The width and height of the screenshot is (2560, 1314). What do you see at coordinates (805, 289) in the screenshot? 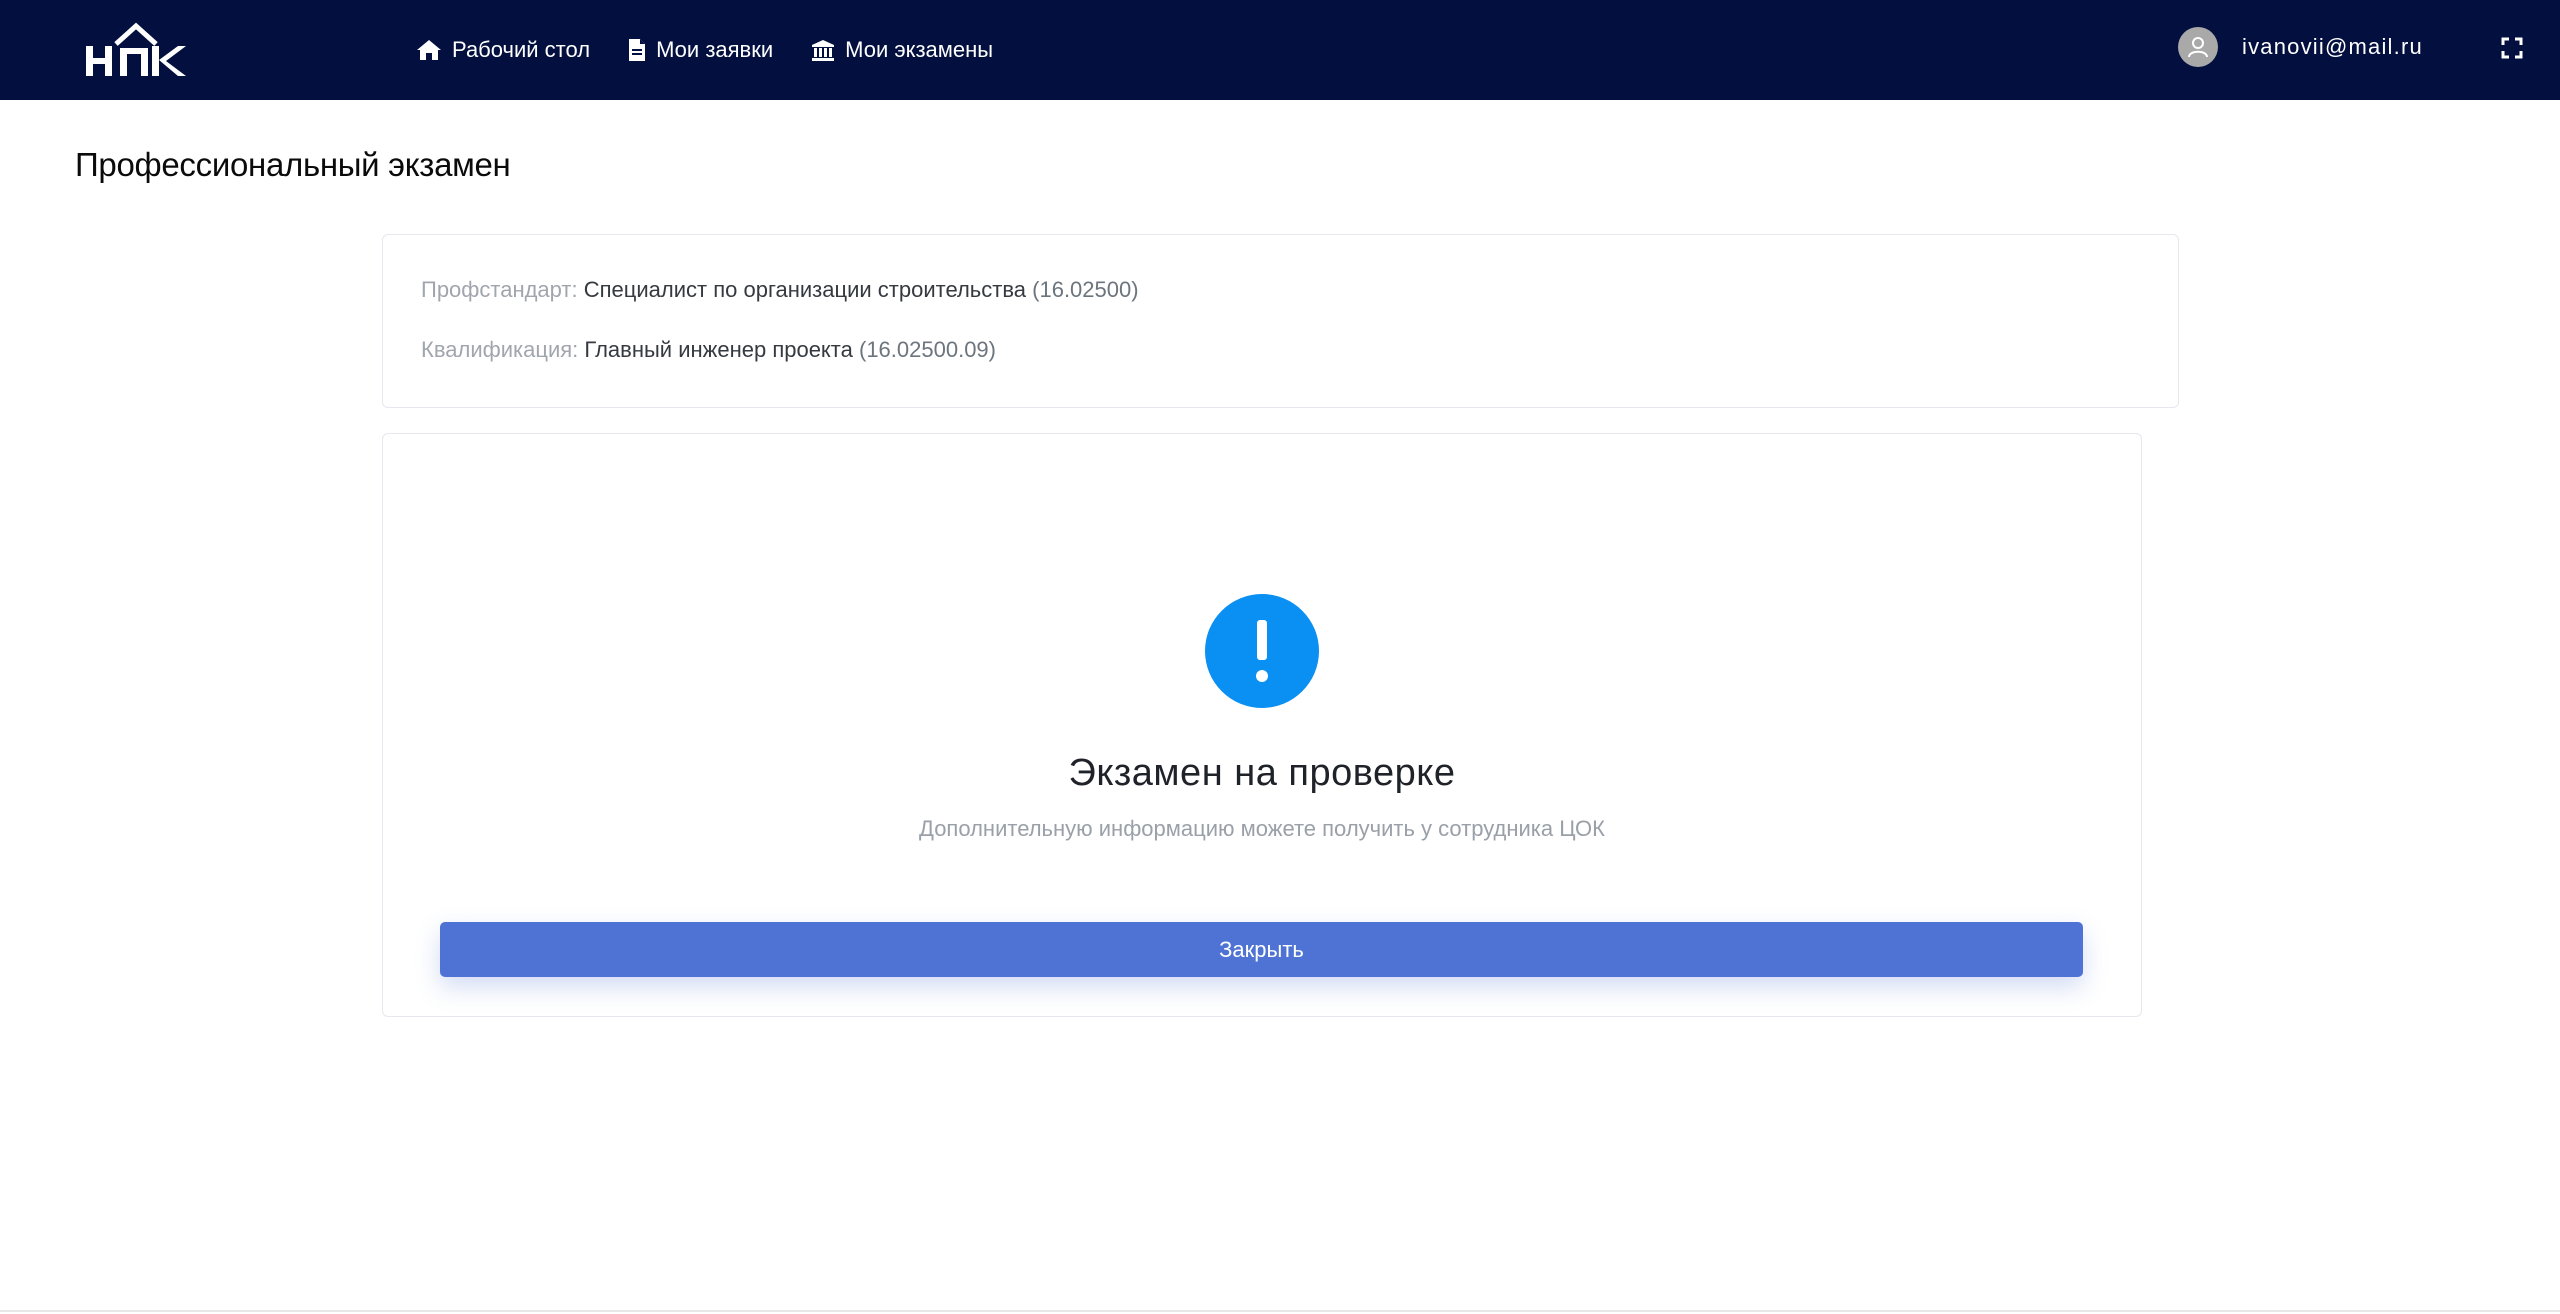
I see `standard-value: Специалист по организации строительства` at bounding box center [805, 289].